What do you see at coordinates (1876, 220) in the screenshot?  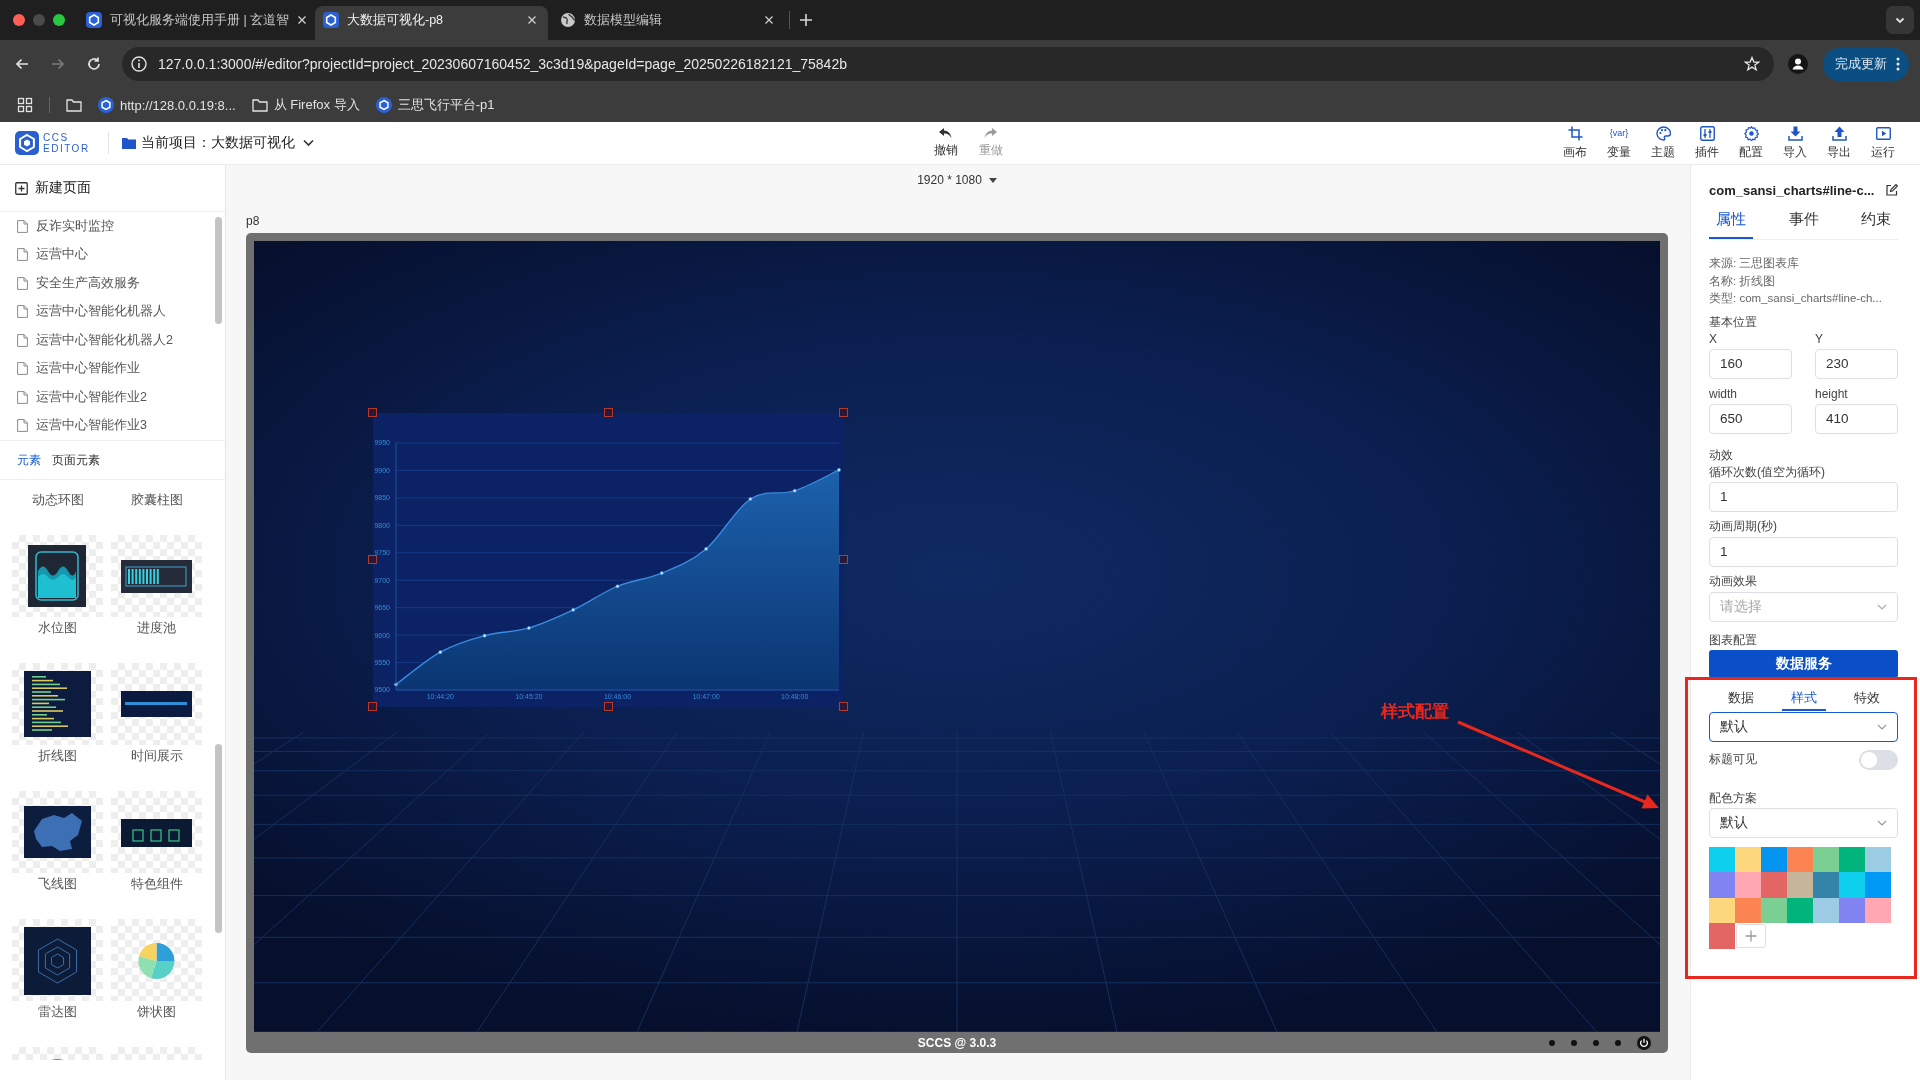 I see `inspector-tab: 约束` at bounding box center [1876, 220].